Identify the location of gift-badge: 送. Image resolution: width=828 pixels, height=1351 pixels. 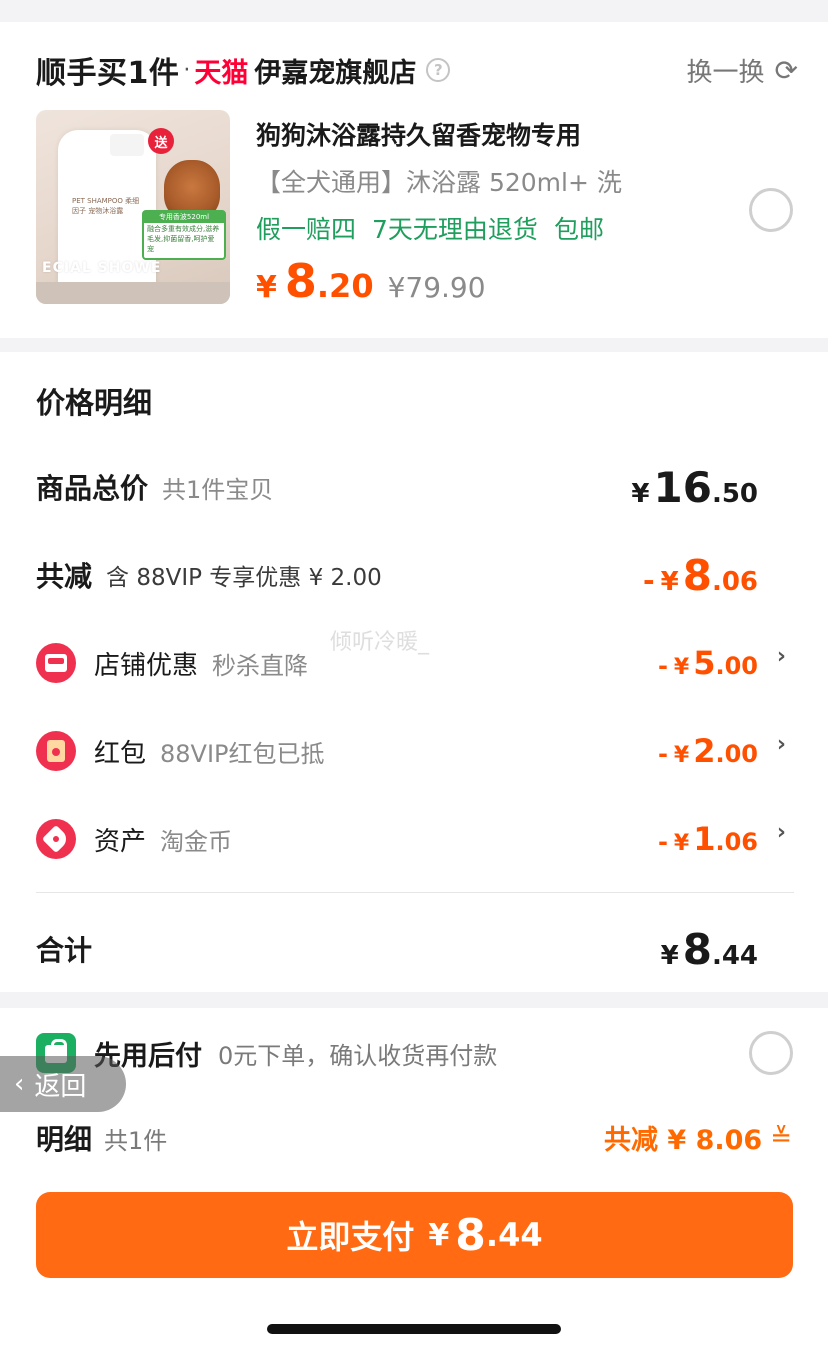
(161, 141).